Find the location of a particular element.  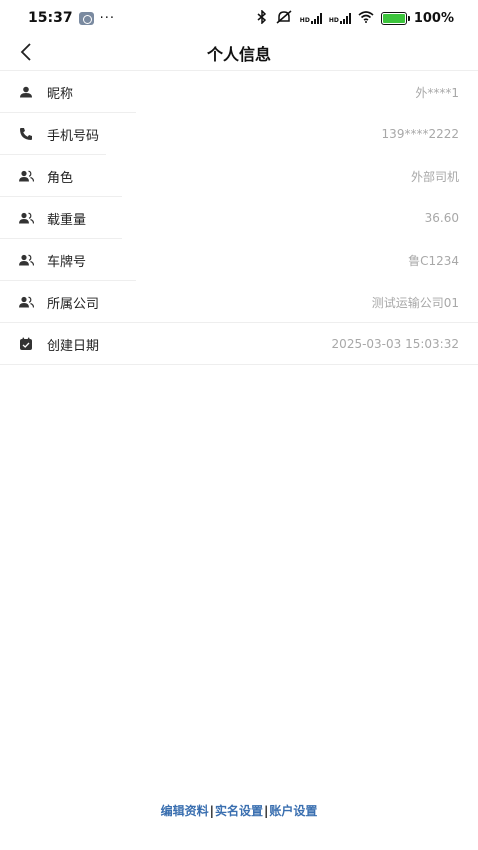

signal-1-icon: HD is located at coordinates (310, 18).